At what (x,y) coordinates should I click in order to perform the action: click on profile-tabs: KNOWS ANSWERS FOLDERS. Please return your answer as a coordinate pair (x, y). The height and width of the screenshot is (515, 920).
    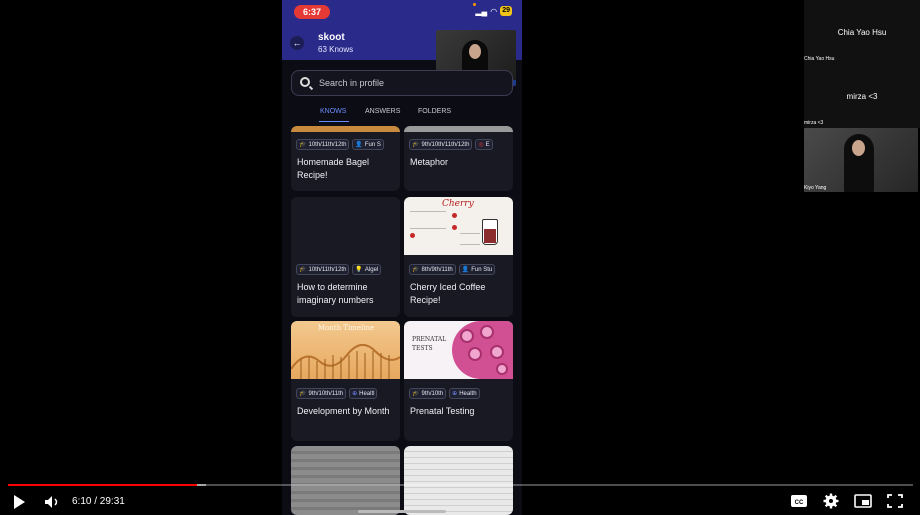
    Looking at the image, I should click on (402, 114).